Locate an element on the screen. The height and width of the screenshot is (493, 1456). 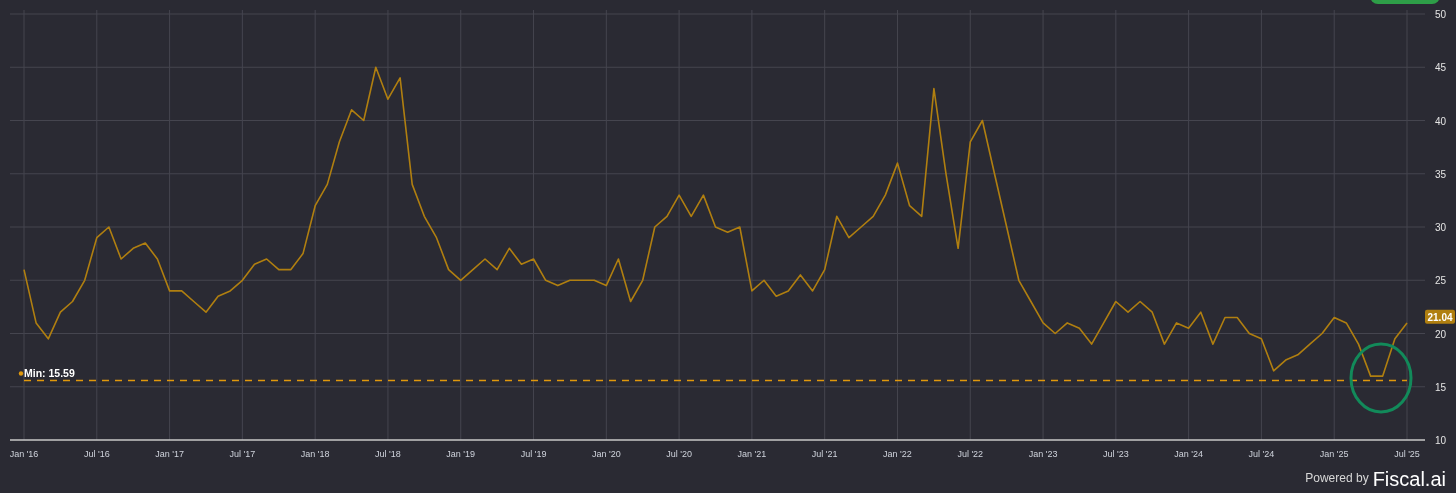
x-tick-label: Jan '25 is located at coordinates (1334, 454).